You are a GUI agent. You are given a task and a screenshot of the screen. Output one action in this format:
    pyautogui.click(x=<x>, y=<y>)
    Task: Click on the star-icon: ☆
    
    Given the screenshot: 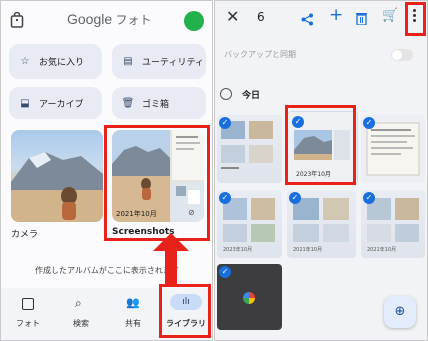 What is the action you would take?
    pyautogui.click(x=25, y=61)
    